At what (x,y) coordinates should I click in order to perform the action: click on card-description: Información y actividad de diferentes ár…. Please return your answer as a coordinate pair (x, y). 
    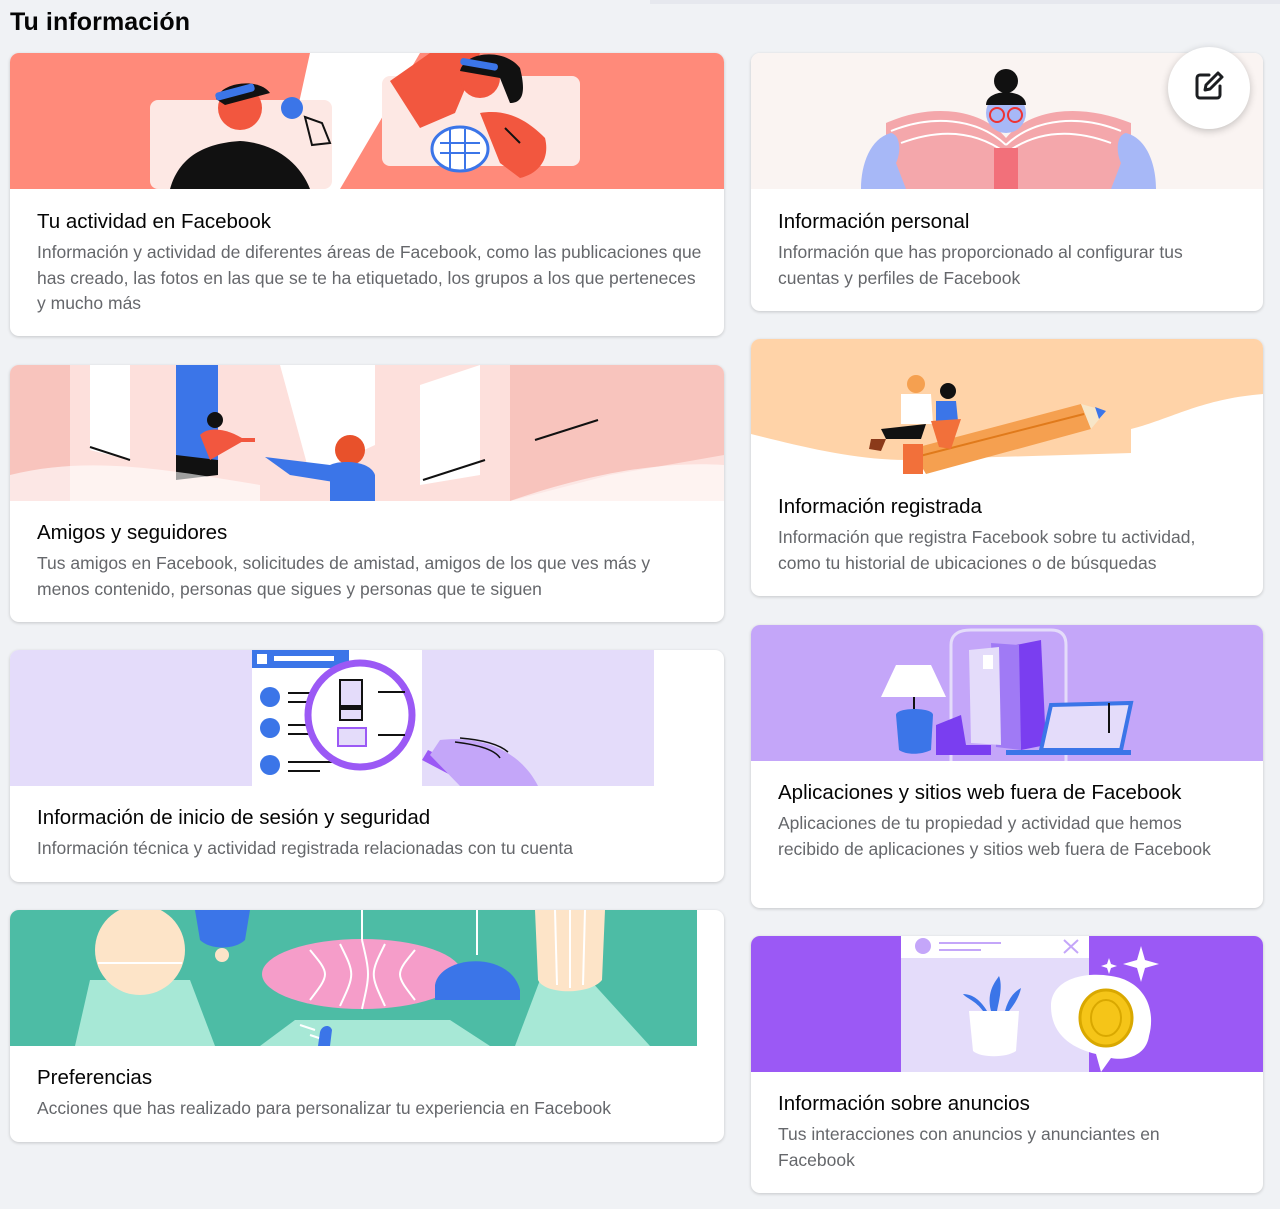
    Looking at the image, I should click on (369, 277).